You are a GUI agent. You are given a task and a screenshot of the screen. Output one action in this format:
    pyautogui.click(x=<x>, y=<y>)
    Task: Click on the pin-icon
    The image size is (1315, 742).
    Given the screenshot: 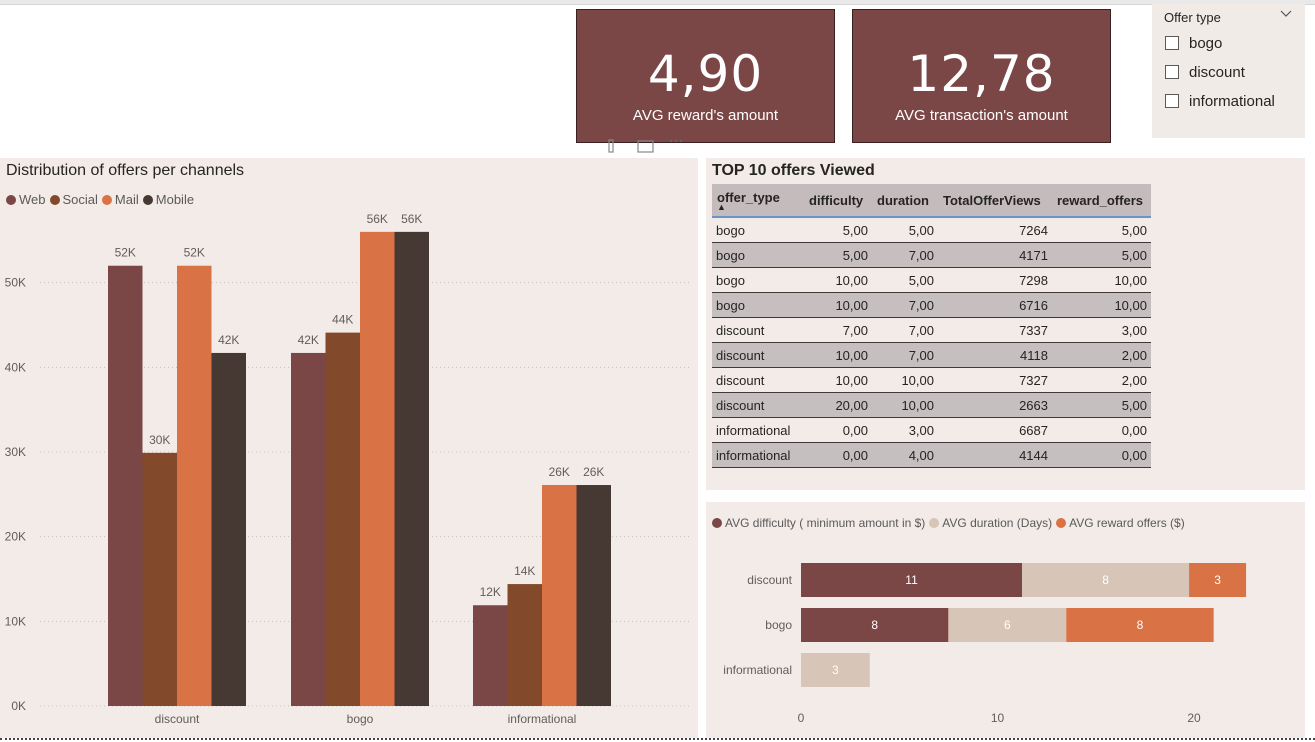 What is the action you would take?
    pyautogui.click(x=611, y=146)
    